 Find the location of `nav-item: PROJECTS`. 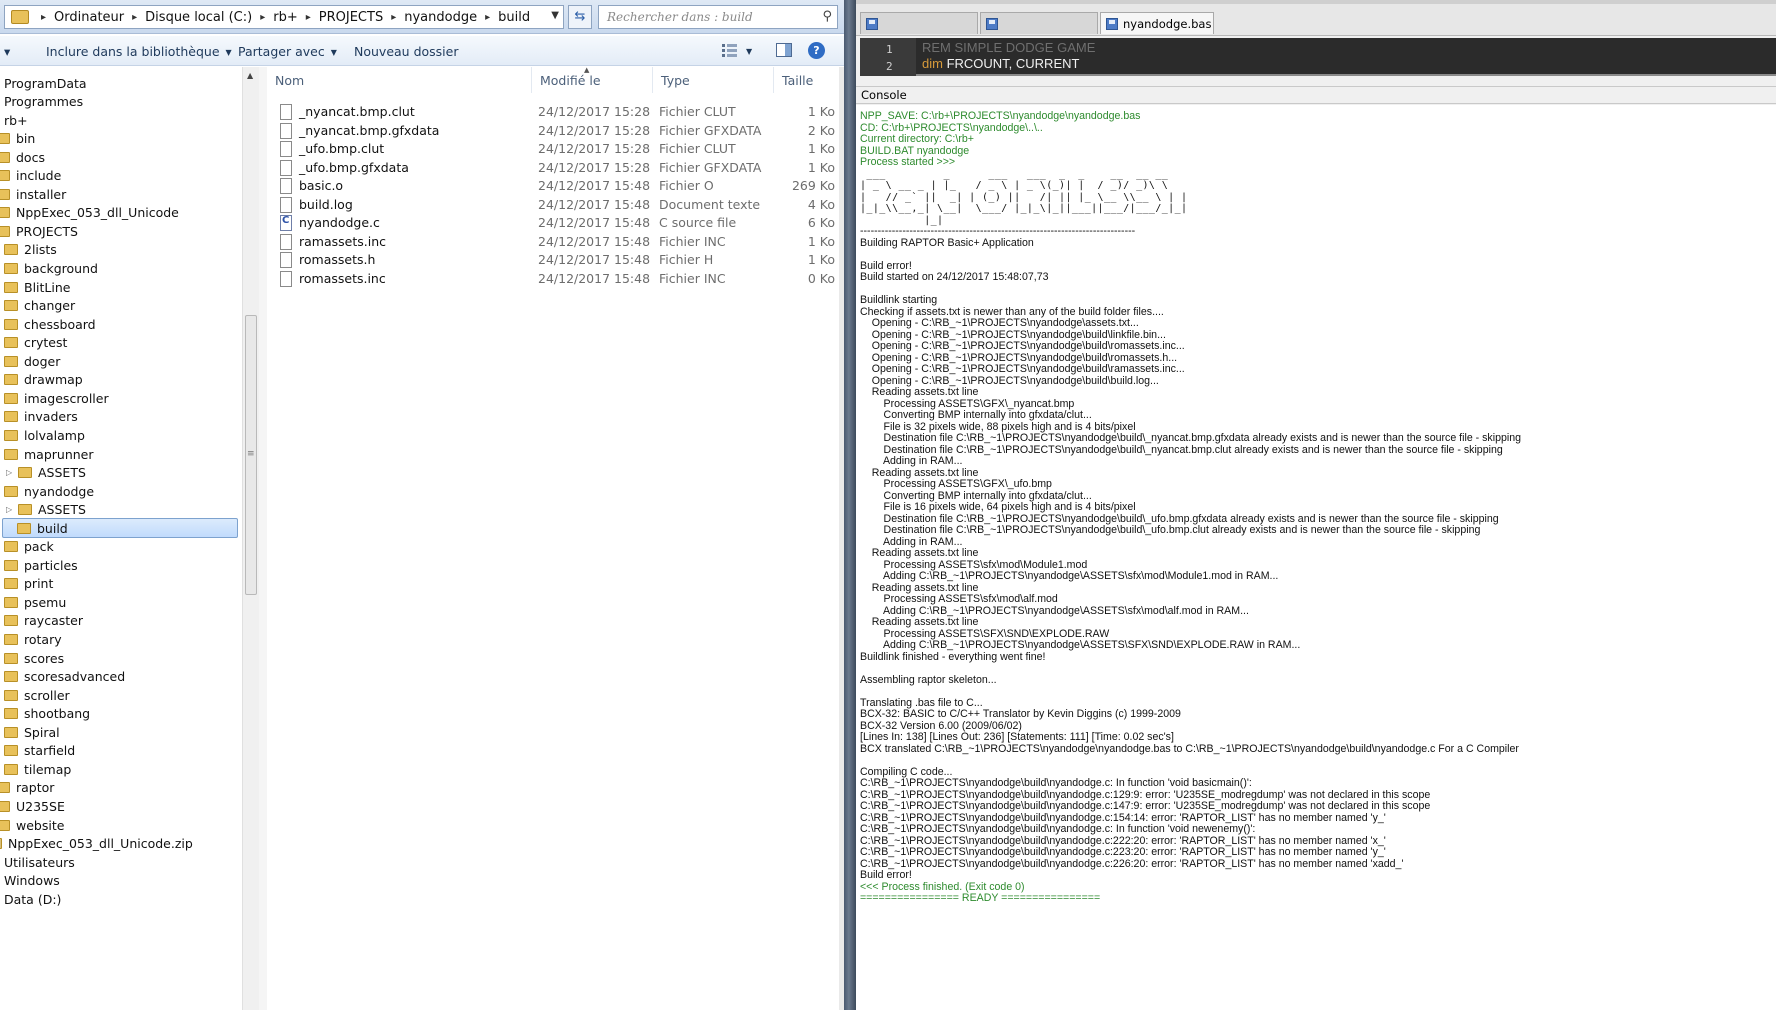

nav-item: PROJECTS is located at coordinates (39, 231).